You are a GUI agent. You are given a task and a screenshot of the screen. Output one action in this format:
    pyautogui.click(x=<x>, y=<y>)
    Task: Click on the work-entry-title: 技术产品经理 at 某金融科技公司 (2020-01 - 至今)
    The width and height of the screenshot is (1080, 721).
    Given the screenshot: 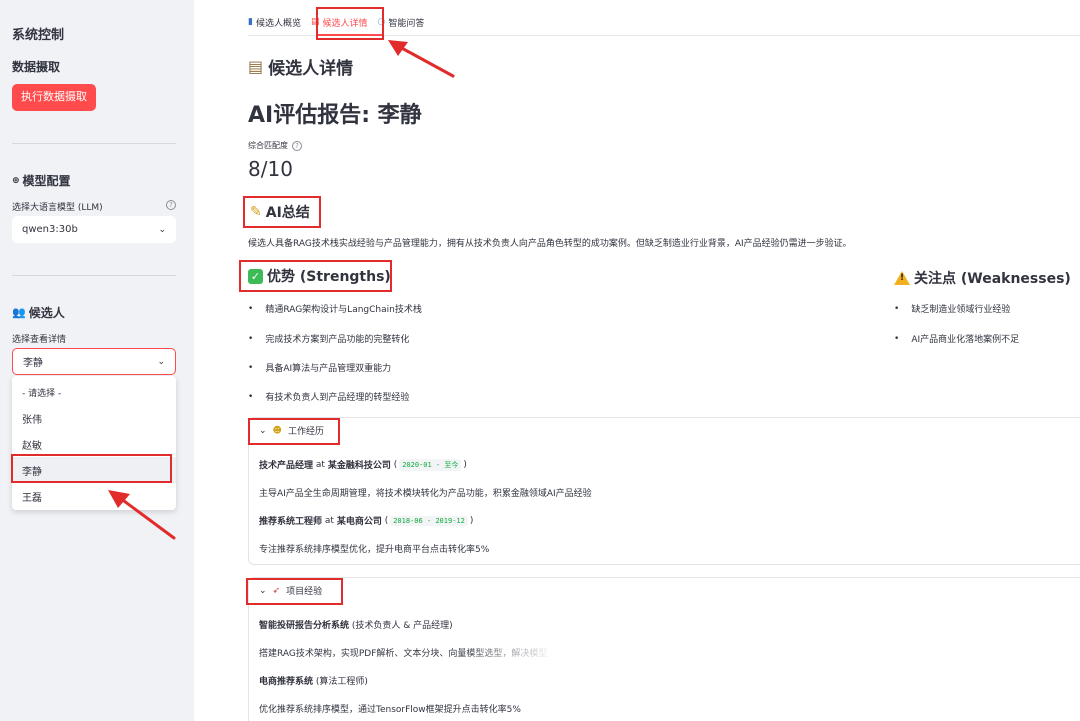 What is the action you would take?
    pyautogui.click(x=363, y=464)
    